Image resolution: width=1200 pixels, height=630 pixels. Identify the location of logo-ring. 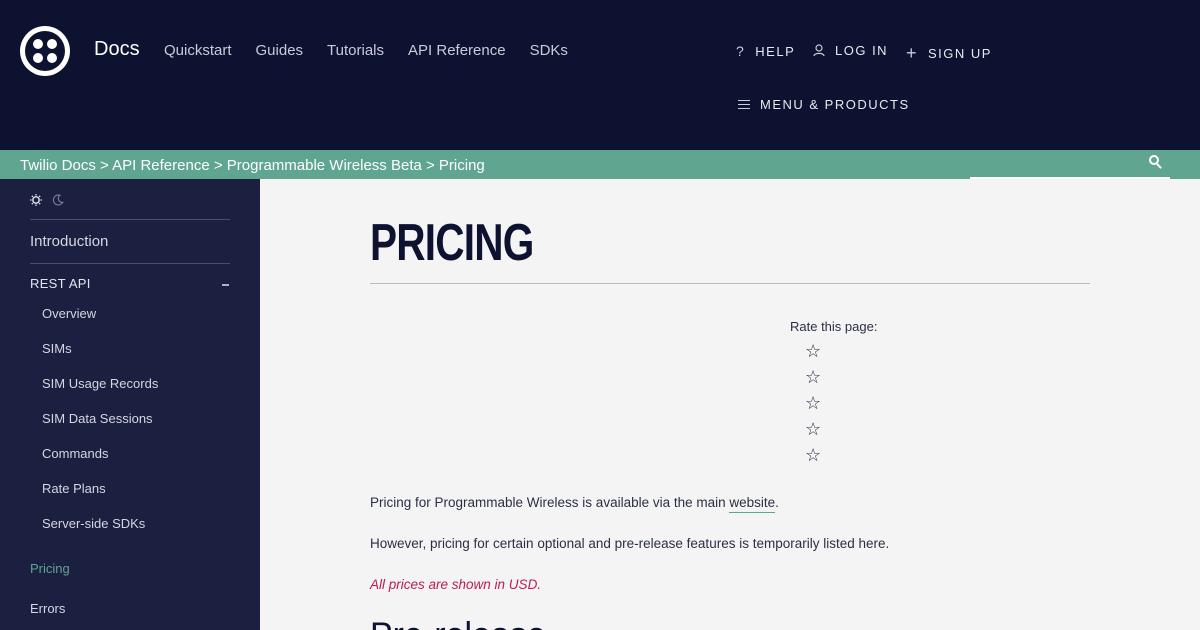
(45, 51).